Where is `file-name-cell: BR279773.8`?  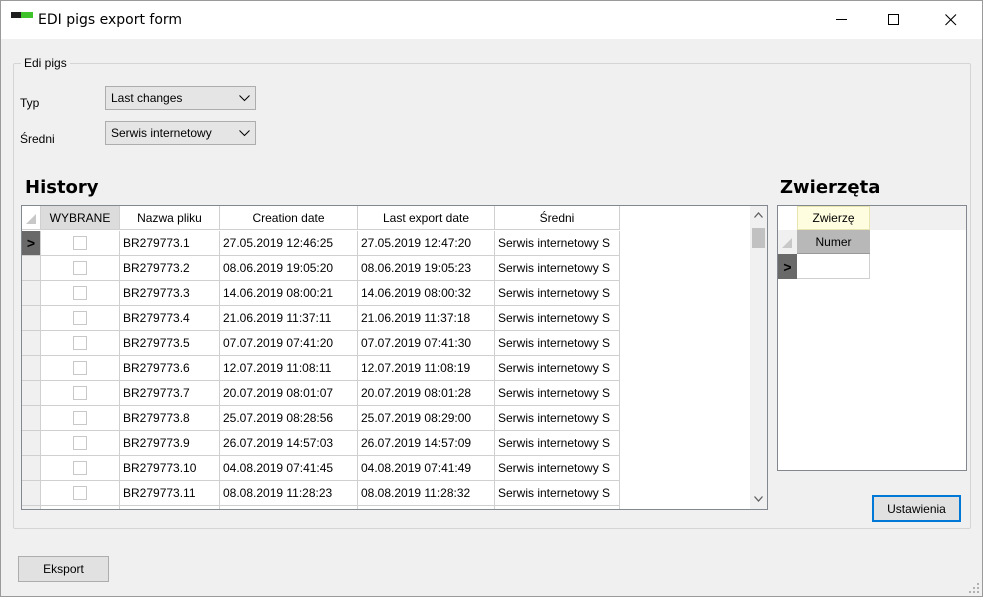 file-name-cell: BR279773.8 is located at coordinates (170, 418).